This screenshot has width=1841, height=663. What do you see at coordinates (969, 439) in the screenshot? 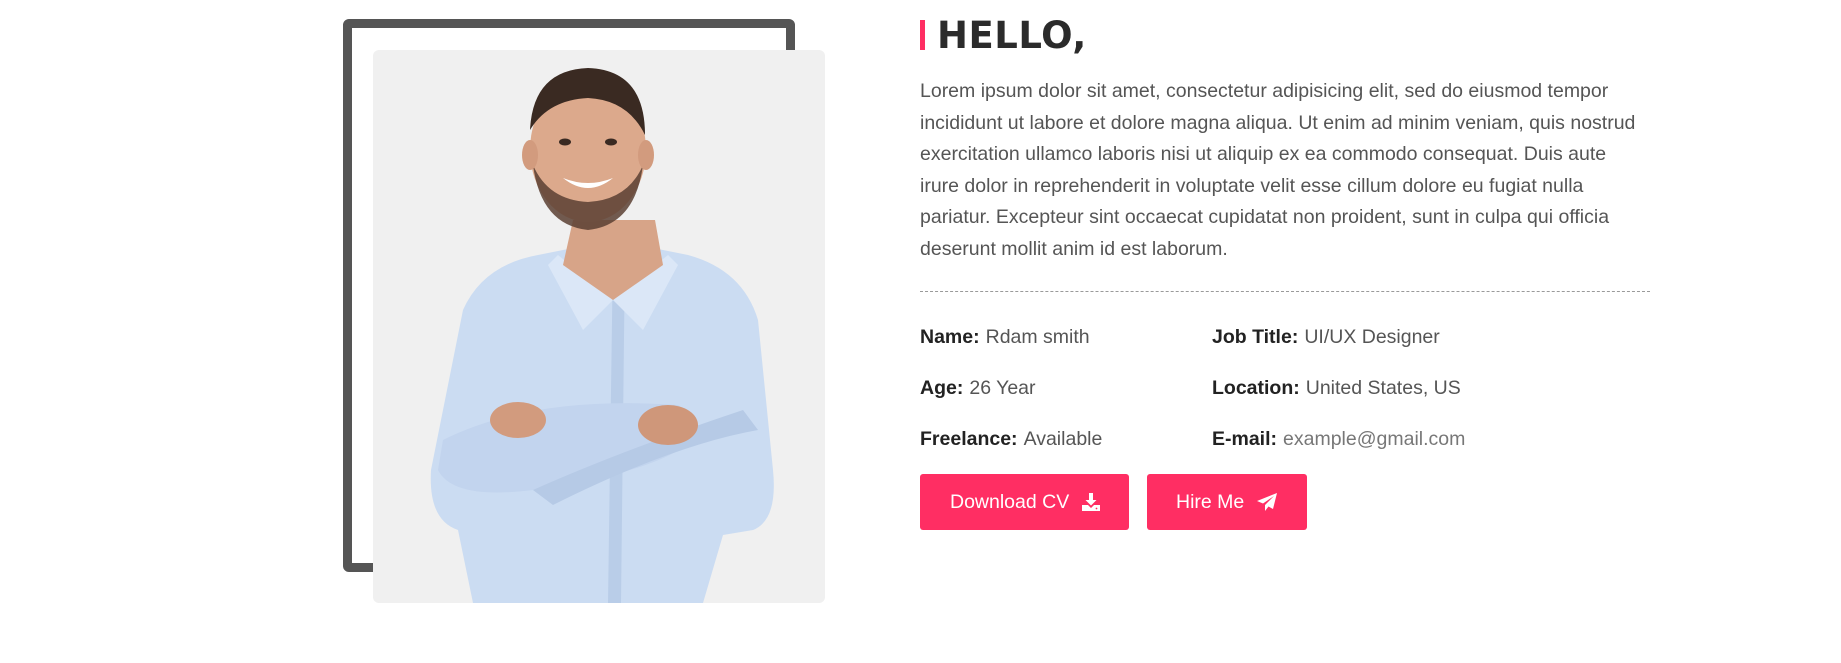
I see `info-label: Freelance:` at bounding box center [969, 439].